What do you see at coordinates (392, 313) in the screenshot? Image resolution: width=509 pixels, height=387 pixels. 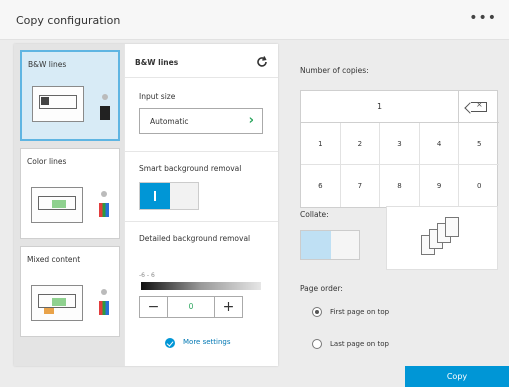 I see `radio-first-page-on-top: First page on top` at bounding box center [392, 313].